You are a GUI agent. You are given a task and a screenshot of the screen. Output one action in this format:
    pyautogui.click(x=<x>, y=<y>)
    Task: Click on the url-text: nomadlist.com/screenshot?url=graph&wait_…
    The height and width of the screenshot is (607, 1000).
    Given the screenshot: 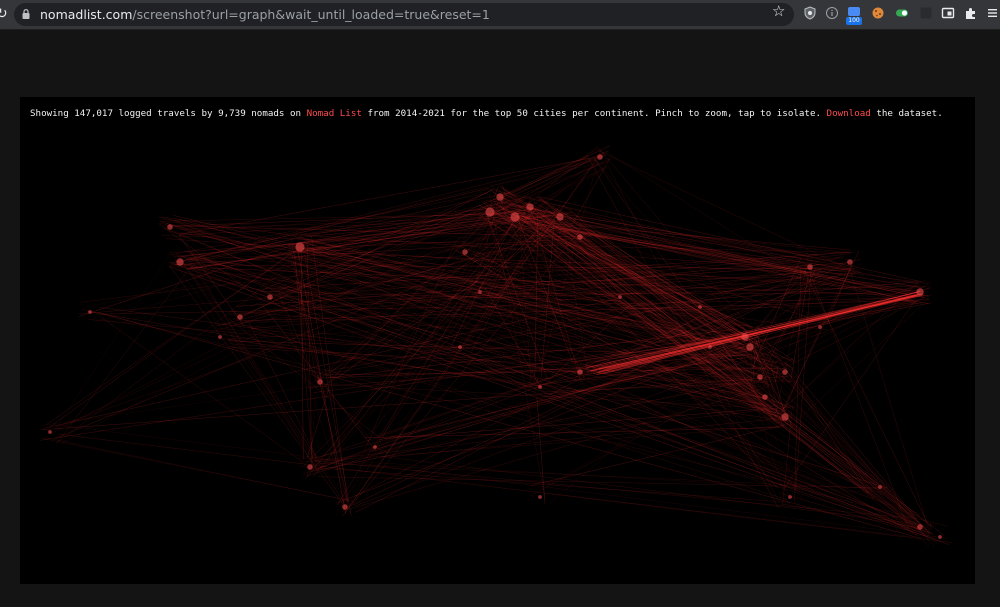 What is the action you would take?
    pyautogui.click(x=265, y=14)
    